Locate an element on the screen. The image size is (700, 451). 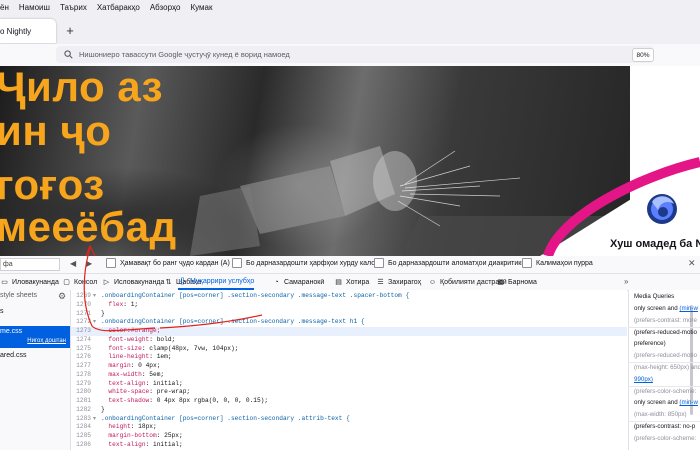
zoom-level-badge: 80% is located at coordinates (643, 55).